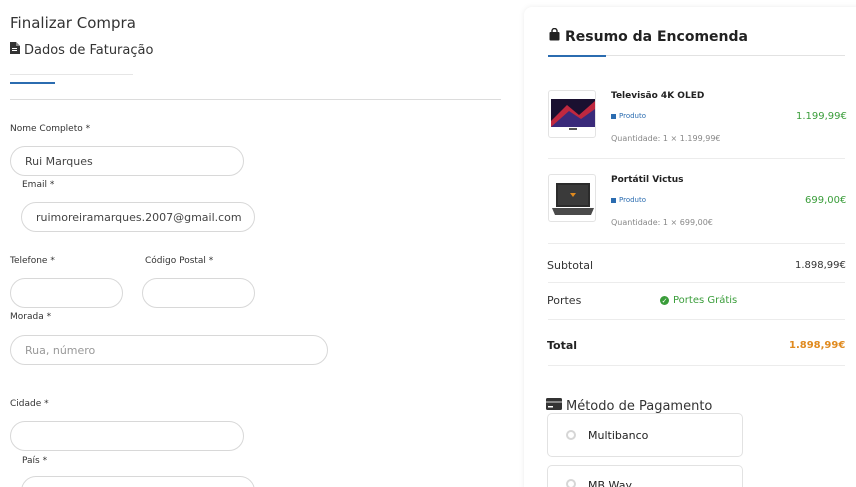 This screenshot has height=487, width=856. What do you see at coordinates (662, 222) in the screenshot?
I see `product-quantity: Quantidade: 1 × 699,00€` at bounding box center [662, 222].